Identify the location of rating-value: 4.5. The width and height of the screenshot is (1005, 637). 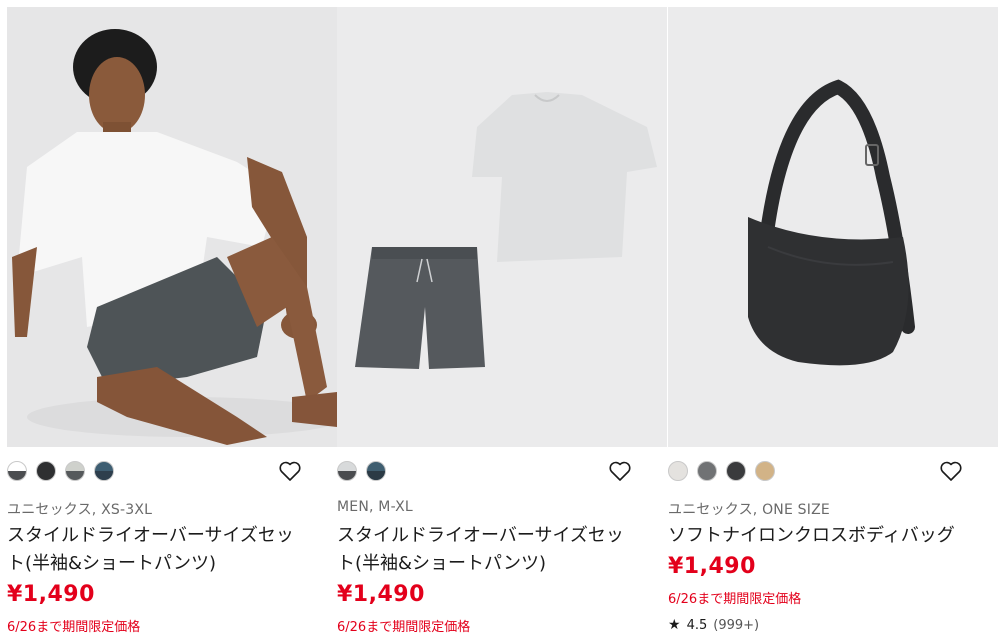
(697, 625).